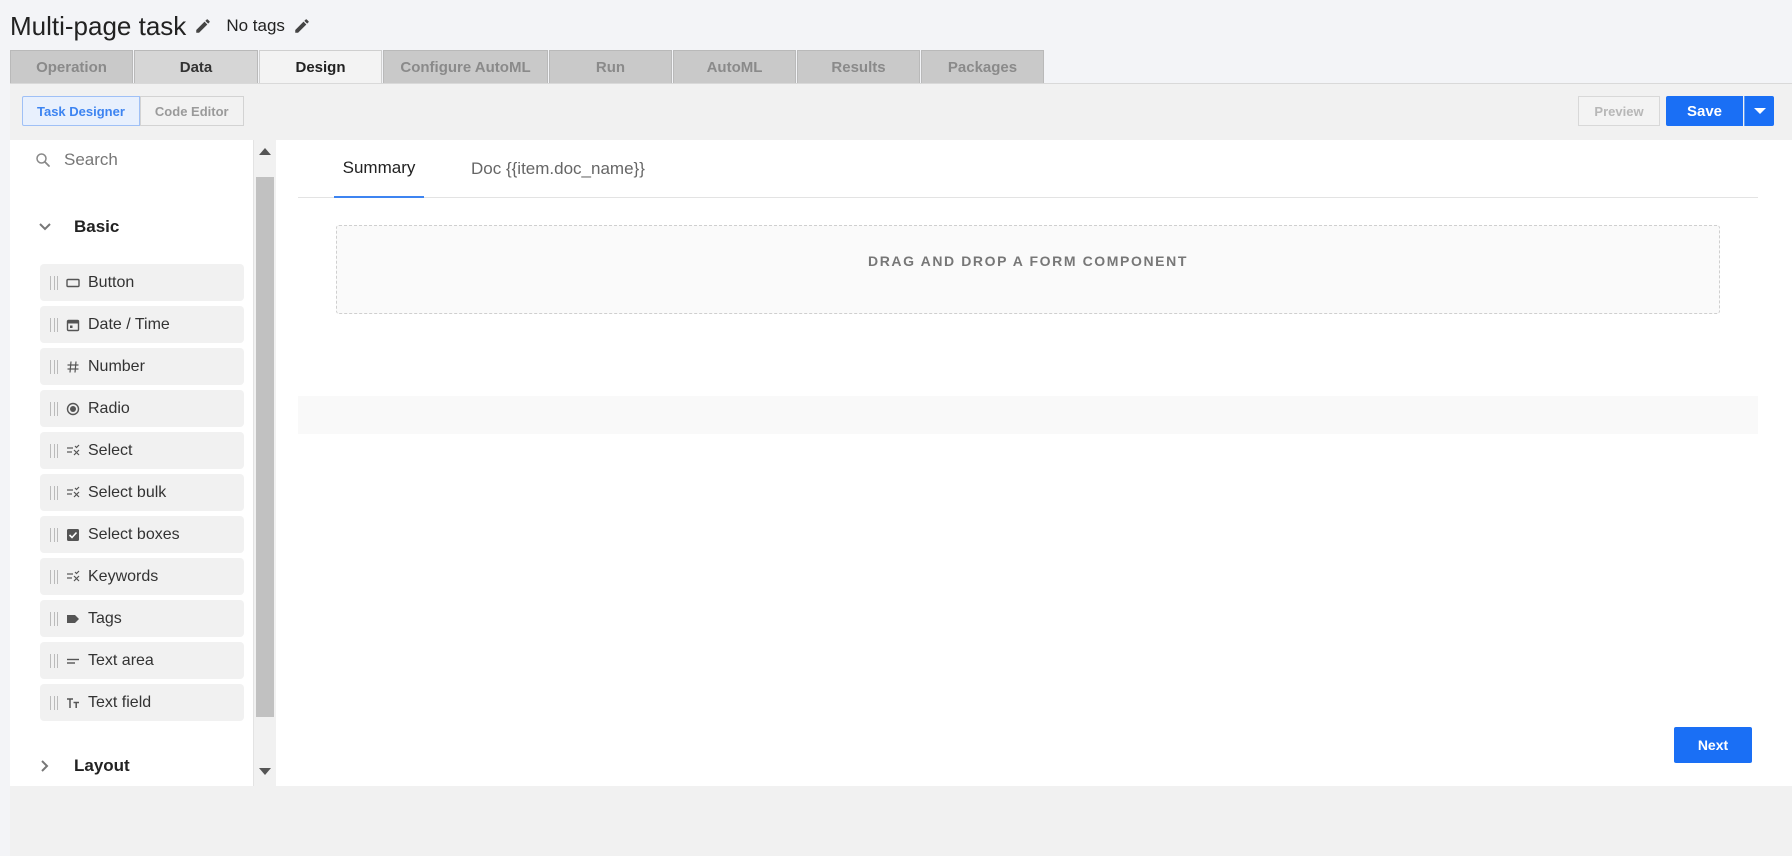  What do you see at coordinates (111, 282) in the screenshot?
I see `component-label: Button` at bounding box center [111, 282].